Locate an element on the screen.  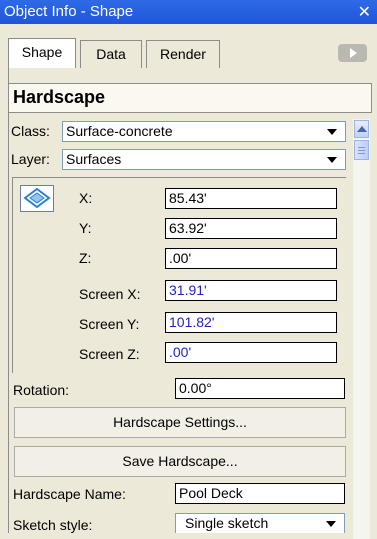
y-field: 63.92' is located at coordinates (251, 228).